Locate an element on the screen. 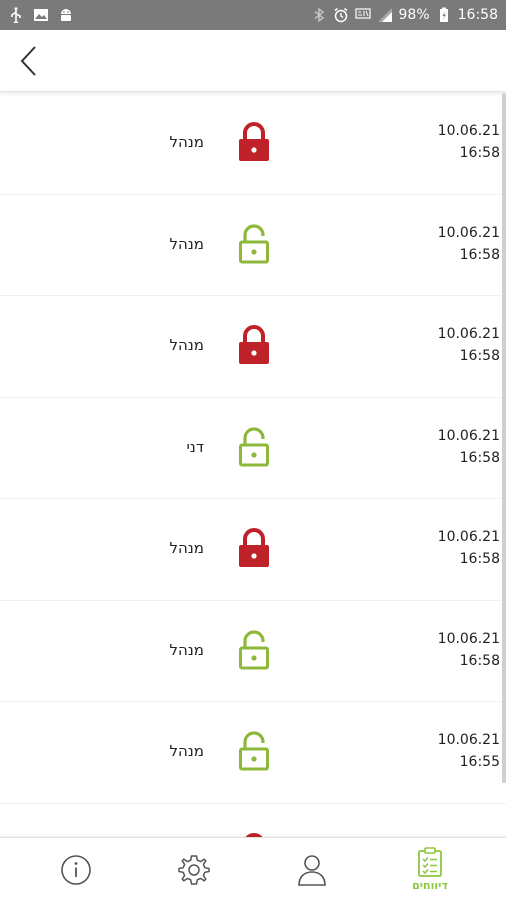 The width and height of the screenshot is (506, 900). status-right: 98% 16:58 is located at coordinates (404, 15).